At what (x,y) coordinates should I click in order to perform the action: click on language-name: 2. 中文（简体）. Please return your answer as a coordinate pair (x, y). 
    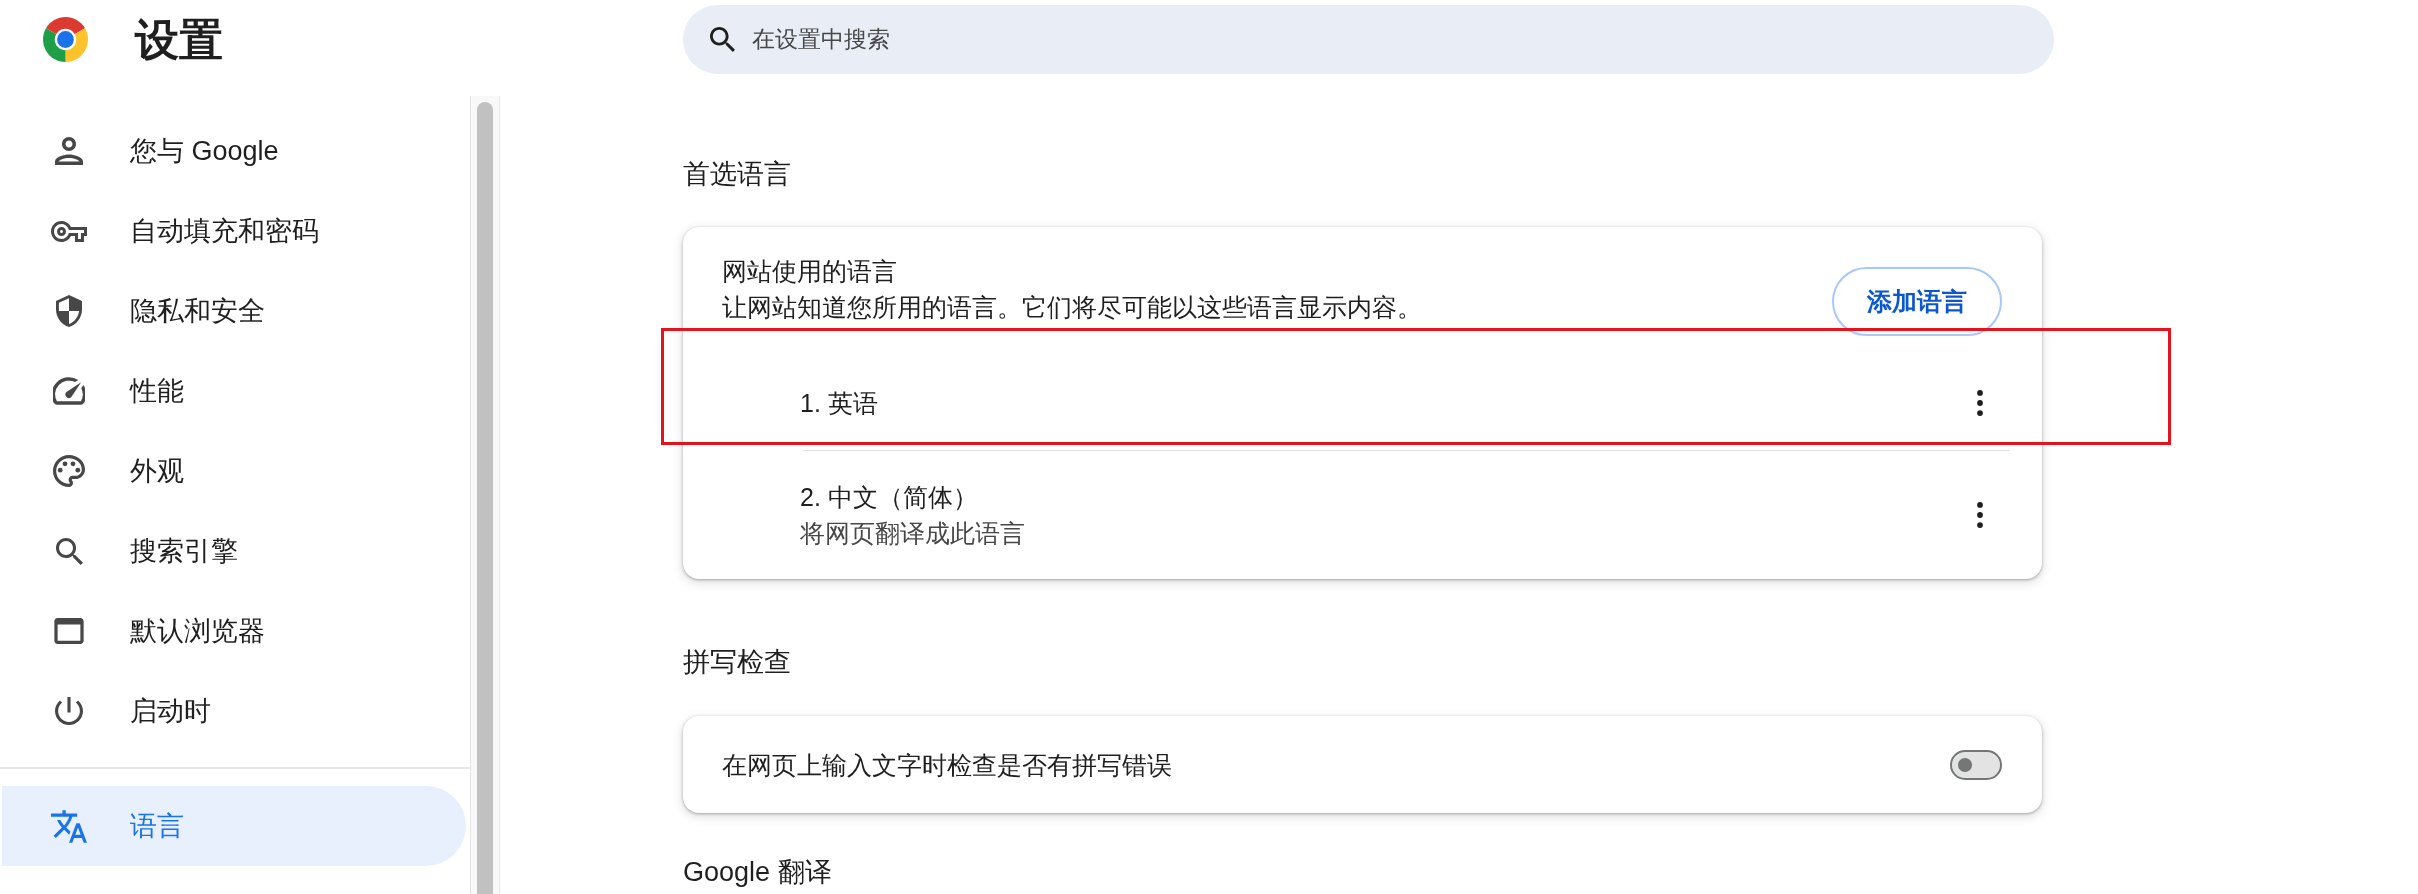
    Looking at the image, I should click on (889, 497).